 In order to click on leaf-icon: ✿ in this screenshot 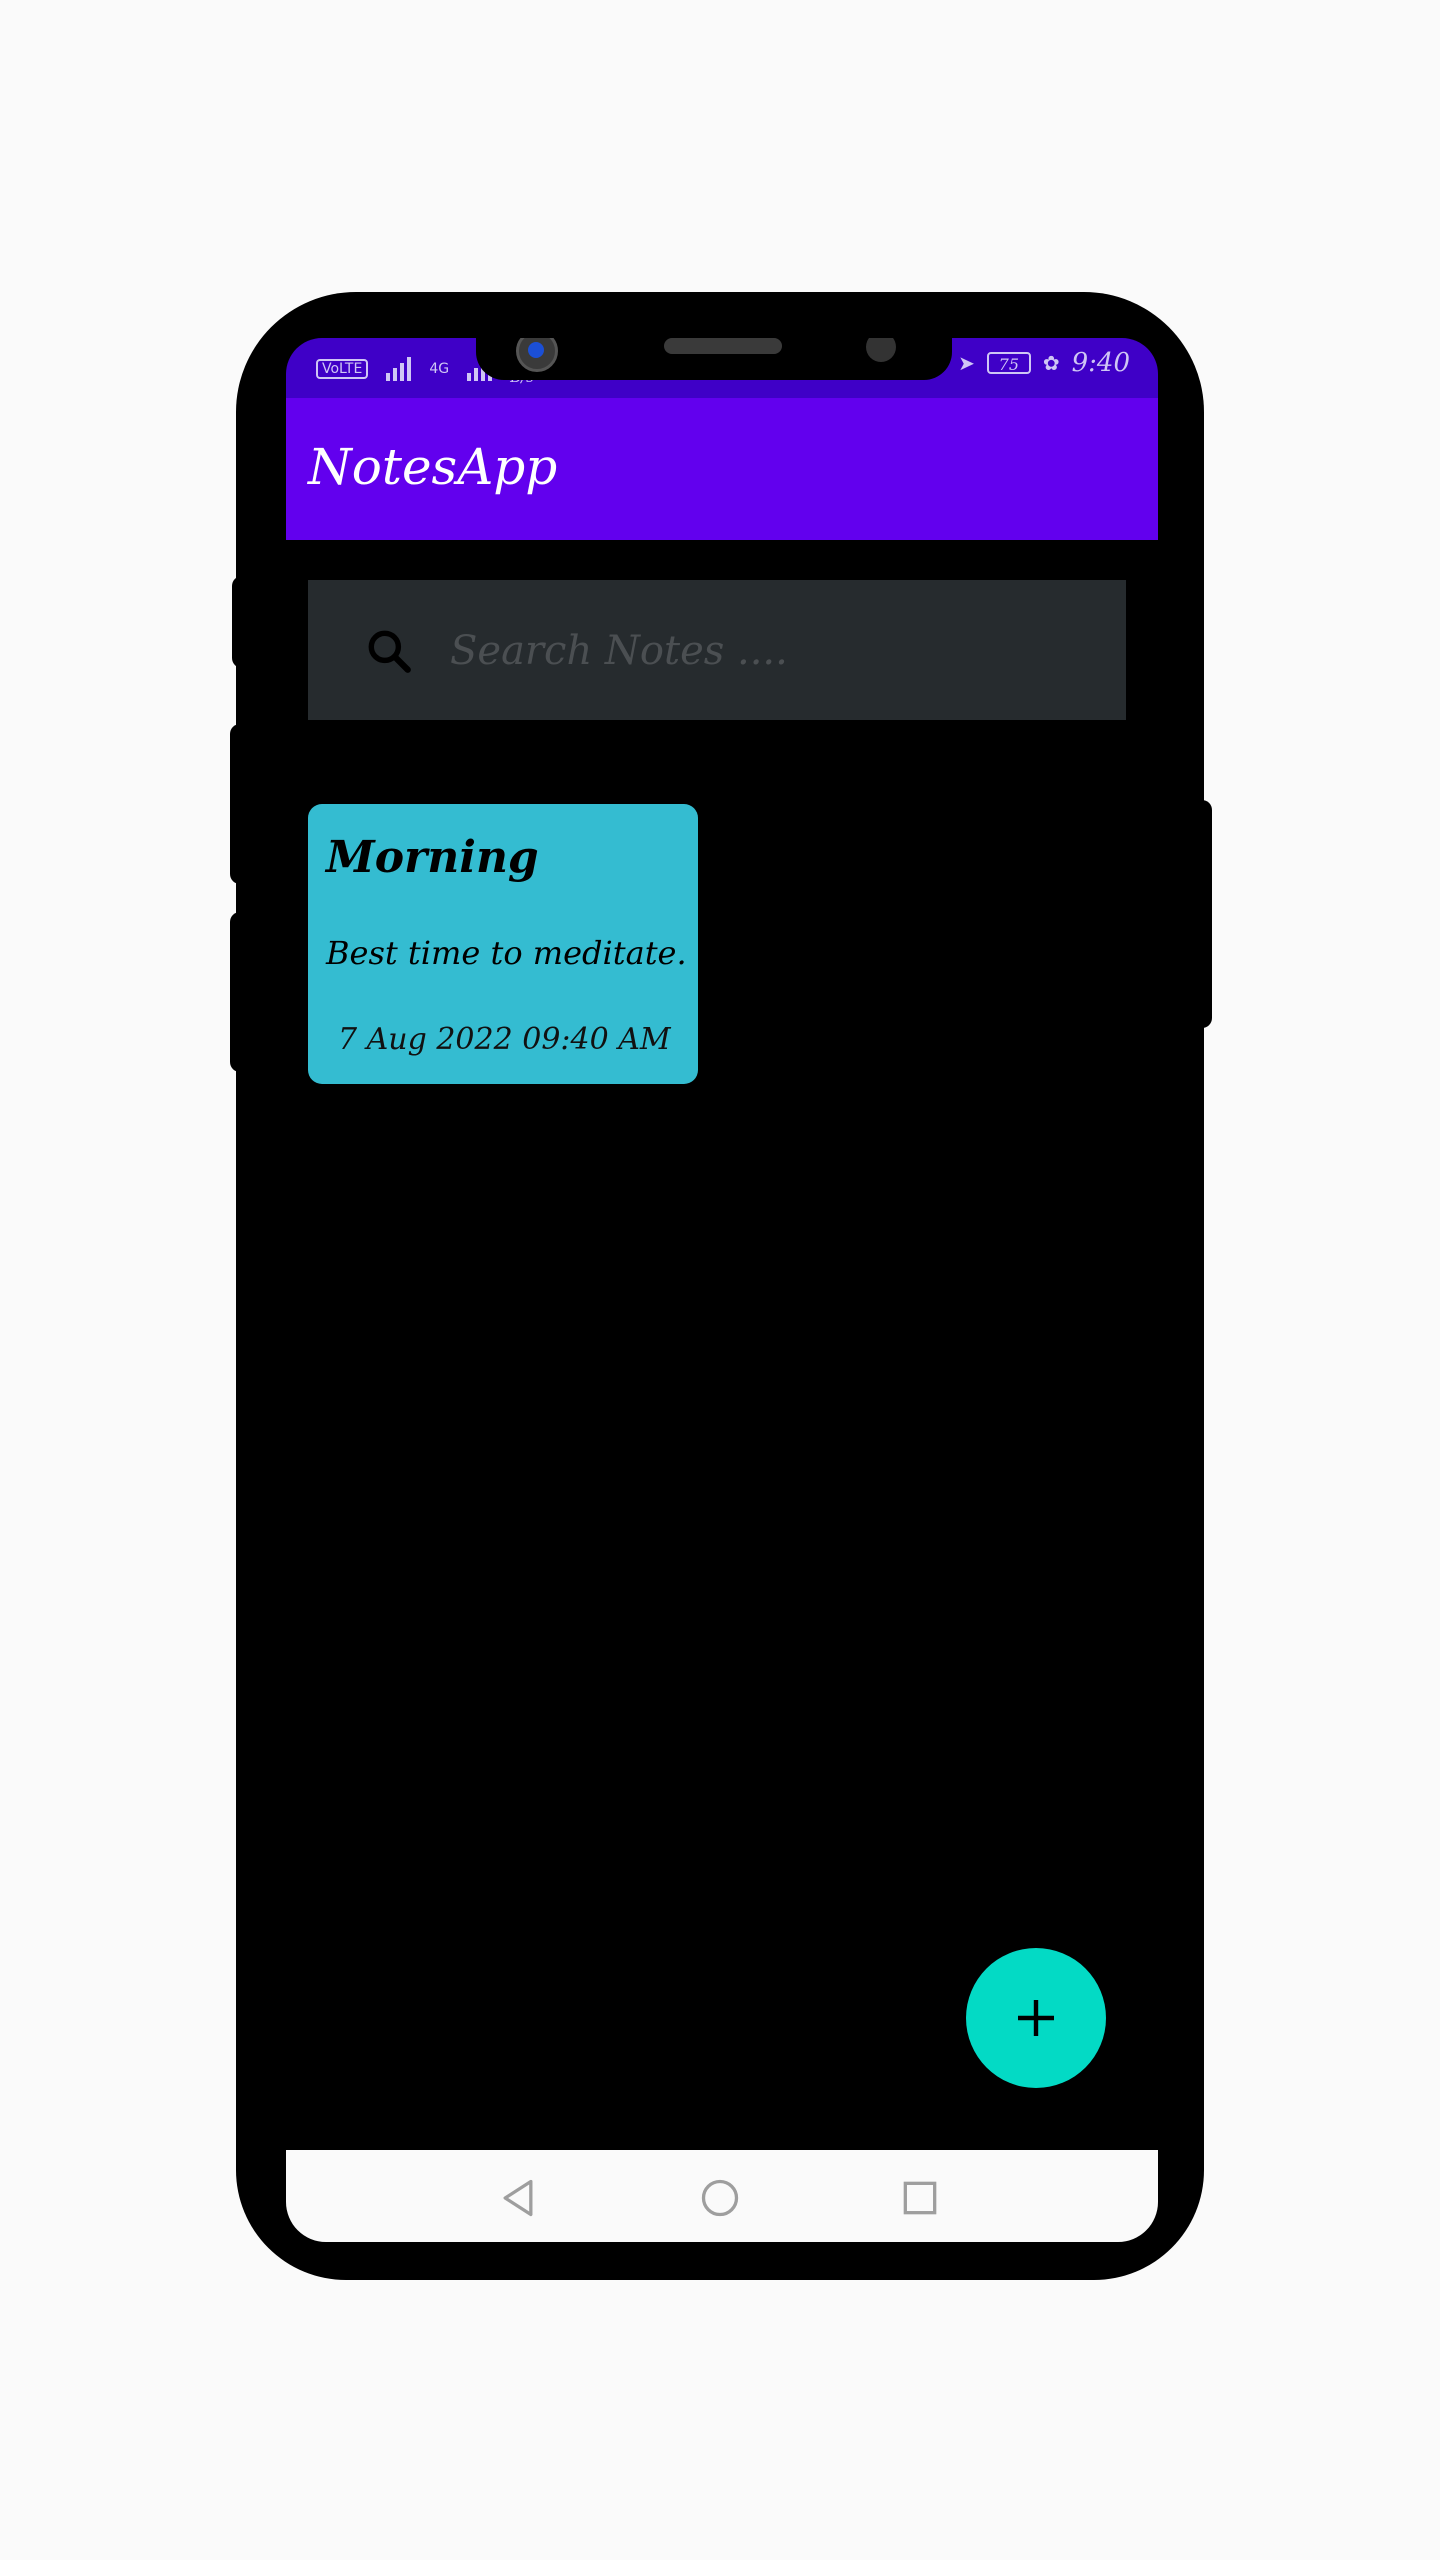, I will do `click(1051, 363)`.